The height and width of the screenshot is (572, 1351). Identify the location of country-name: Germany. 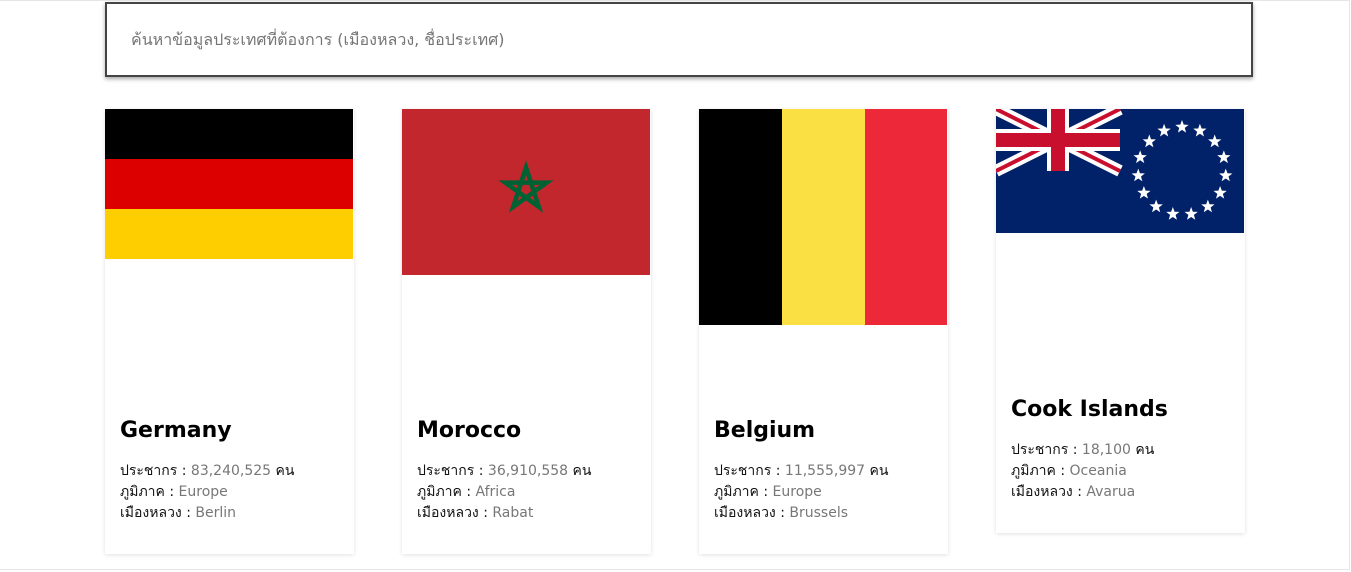
(176, 430).